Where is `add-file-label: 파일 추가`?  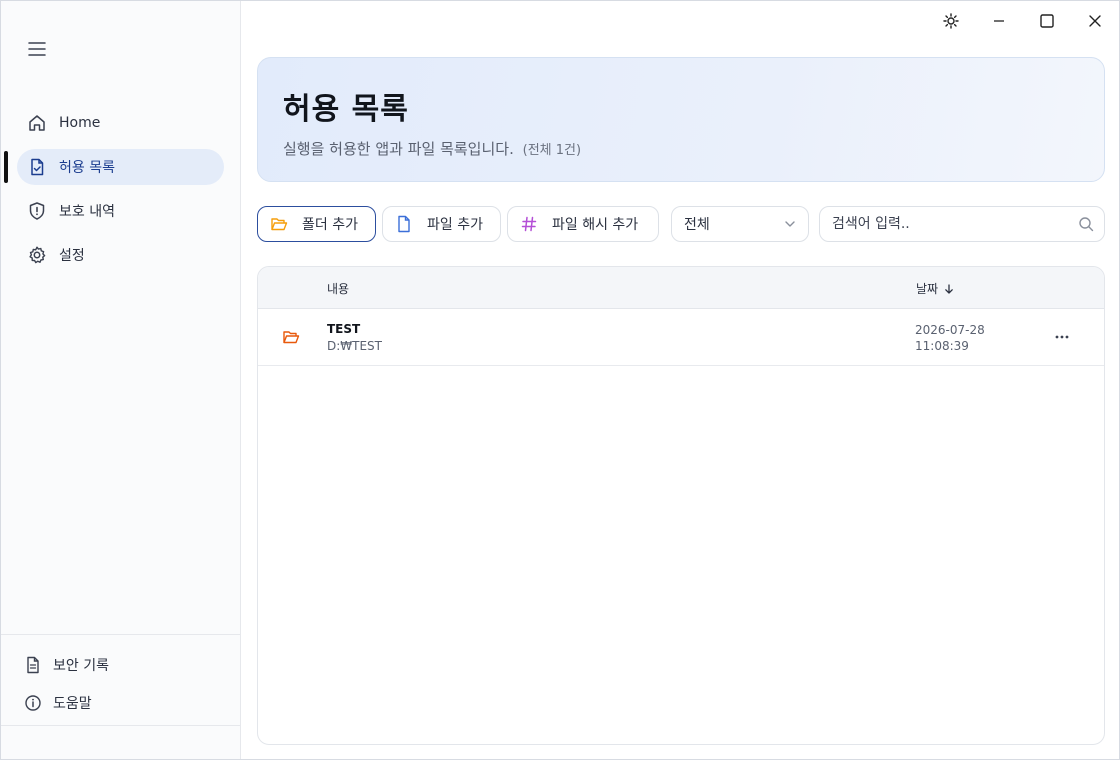
add-file-label: 파일 추가 is located at coordinates (455, 225).